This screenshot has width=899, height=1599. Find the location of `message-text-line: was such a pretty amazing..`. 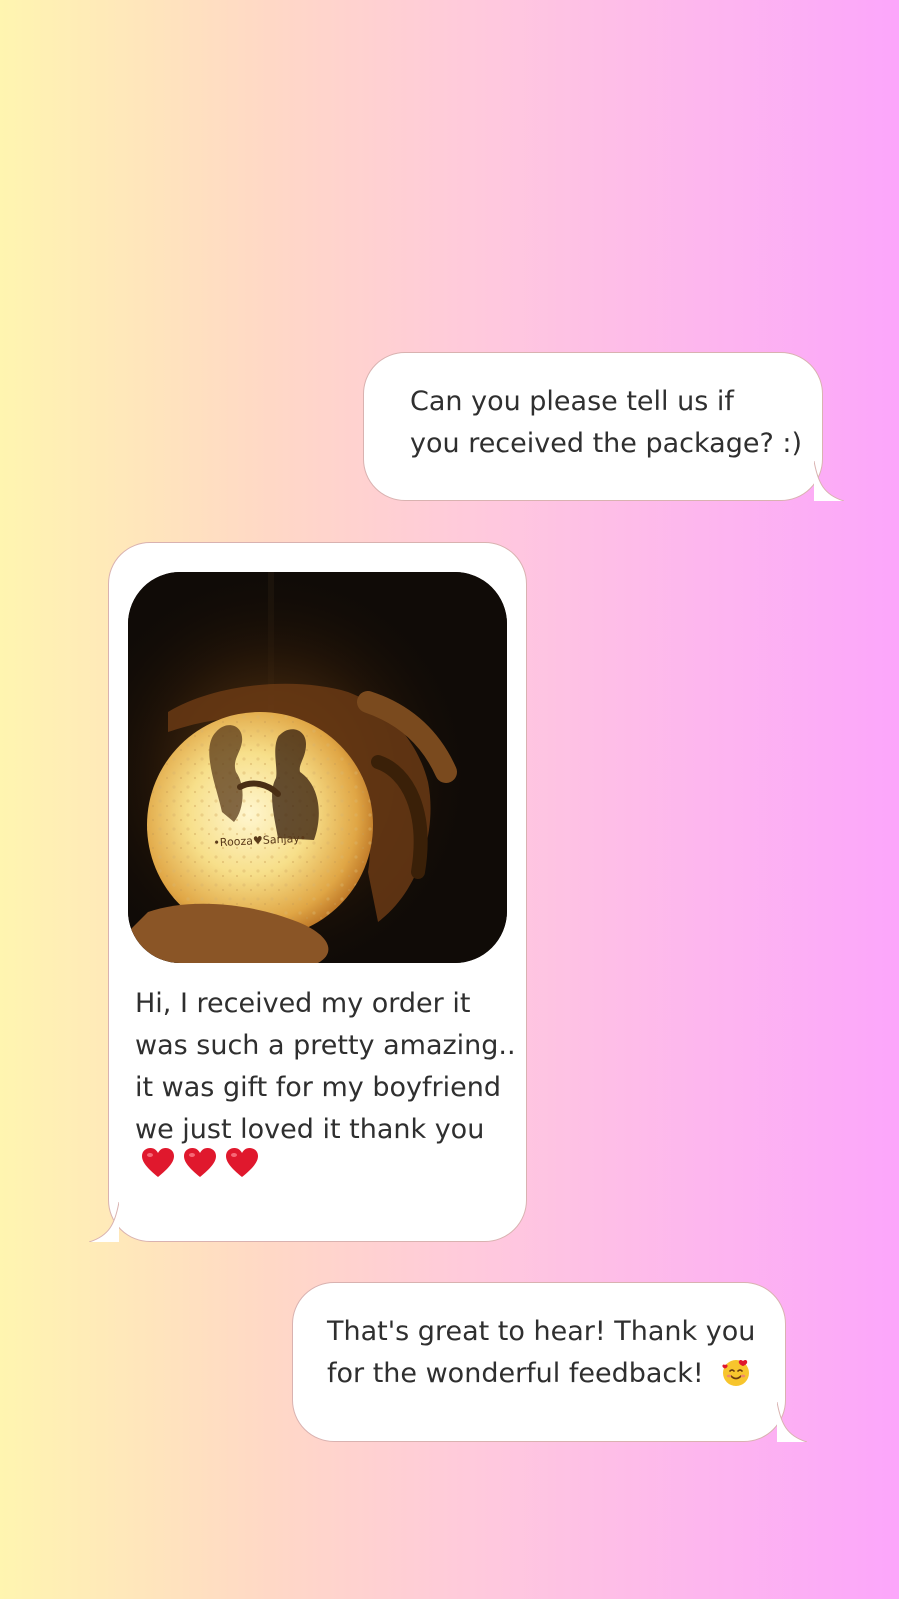

message-text-line: was such a pretty amazing.. is located at coordinates (325, 1045).